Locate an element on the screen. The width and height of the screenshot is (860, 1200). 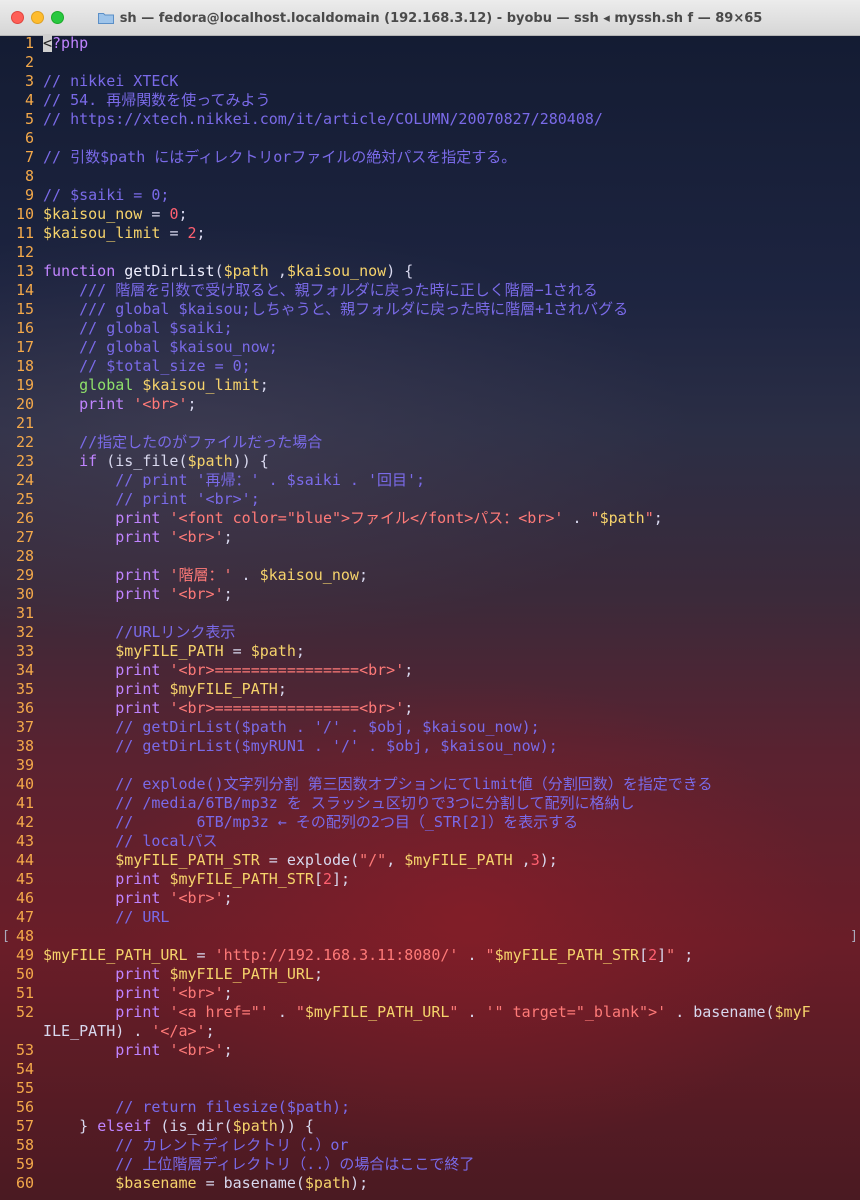
line-number: 27 is located at coordinates (24, 537).